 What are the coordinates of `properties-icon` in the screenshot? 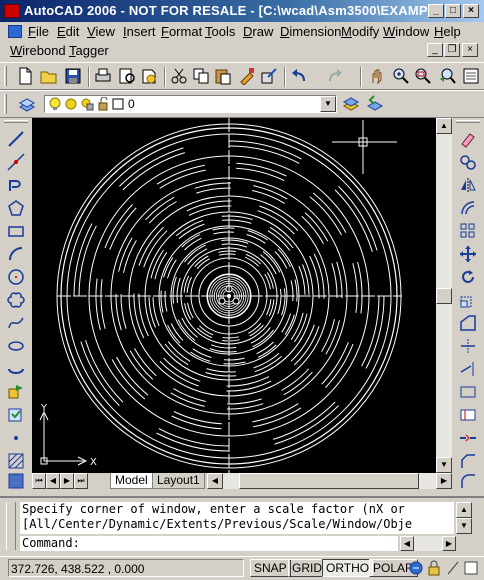 It's located at (471, 76).